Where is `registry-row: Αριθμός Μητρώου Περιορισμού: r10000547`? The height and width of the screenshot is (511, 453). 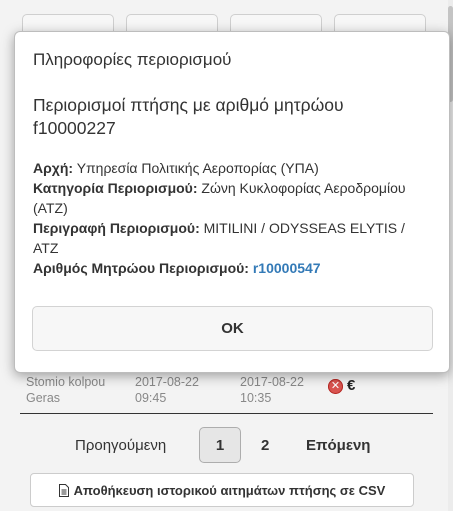
registry-row: Αριθμός Μητρώου Περιορισμού: r10000547 is located at coordinates (233, 268).